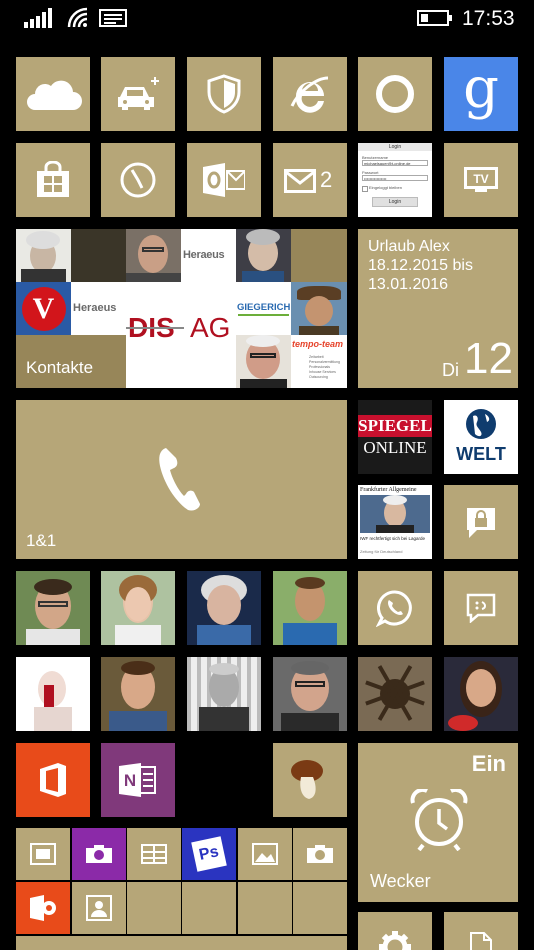 The image size is (534, 950). I want to click on calendar-day: 12, so click(488, 358).